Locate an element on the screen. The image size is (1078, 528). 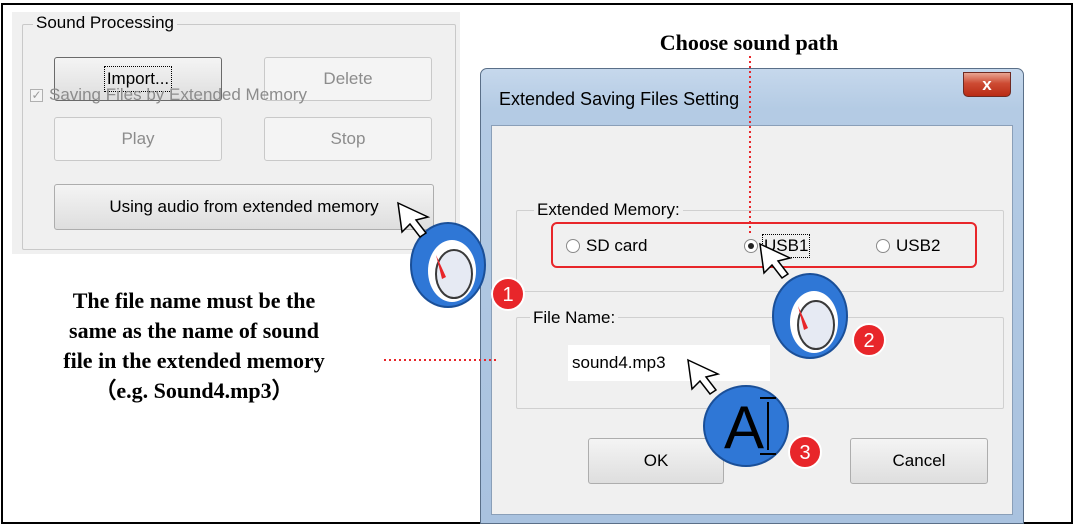
text-cursor-glyph: A is located at coordinates (744, 427).